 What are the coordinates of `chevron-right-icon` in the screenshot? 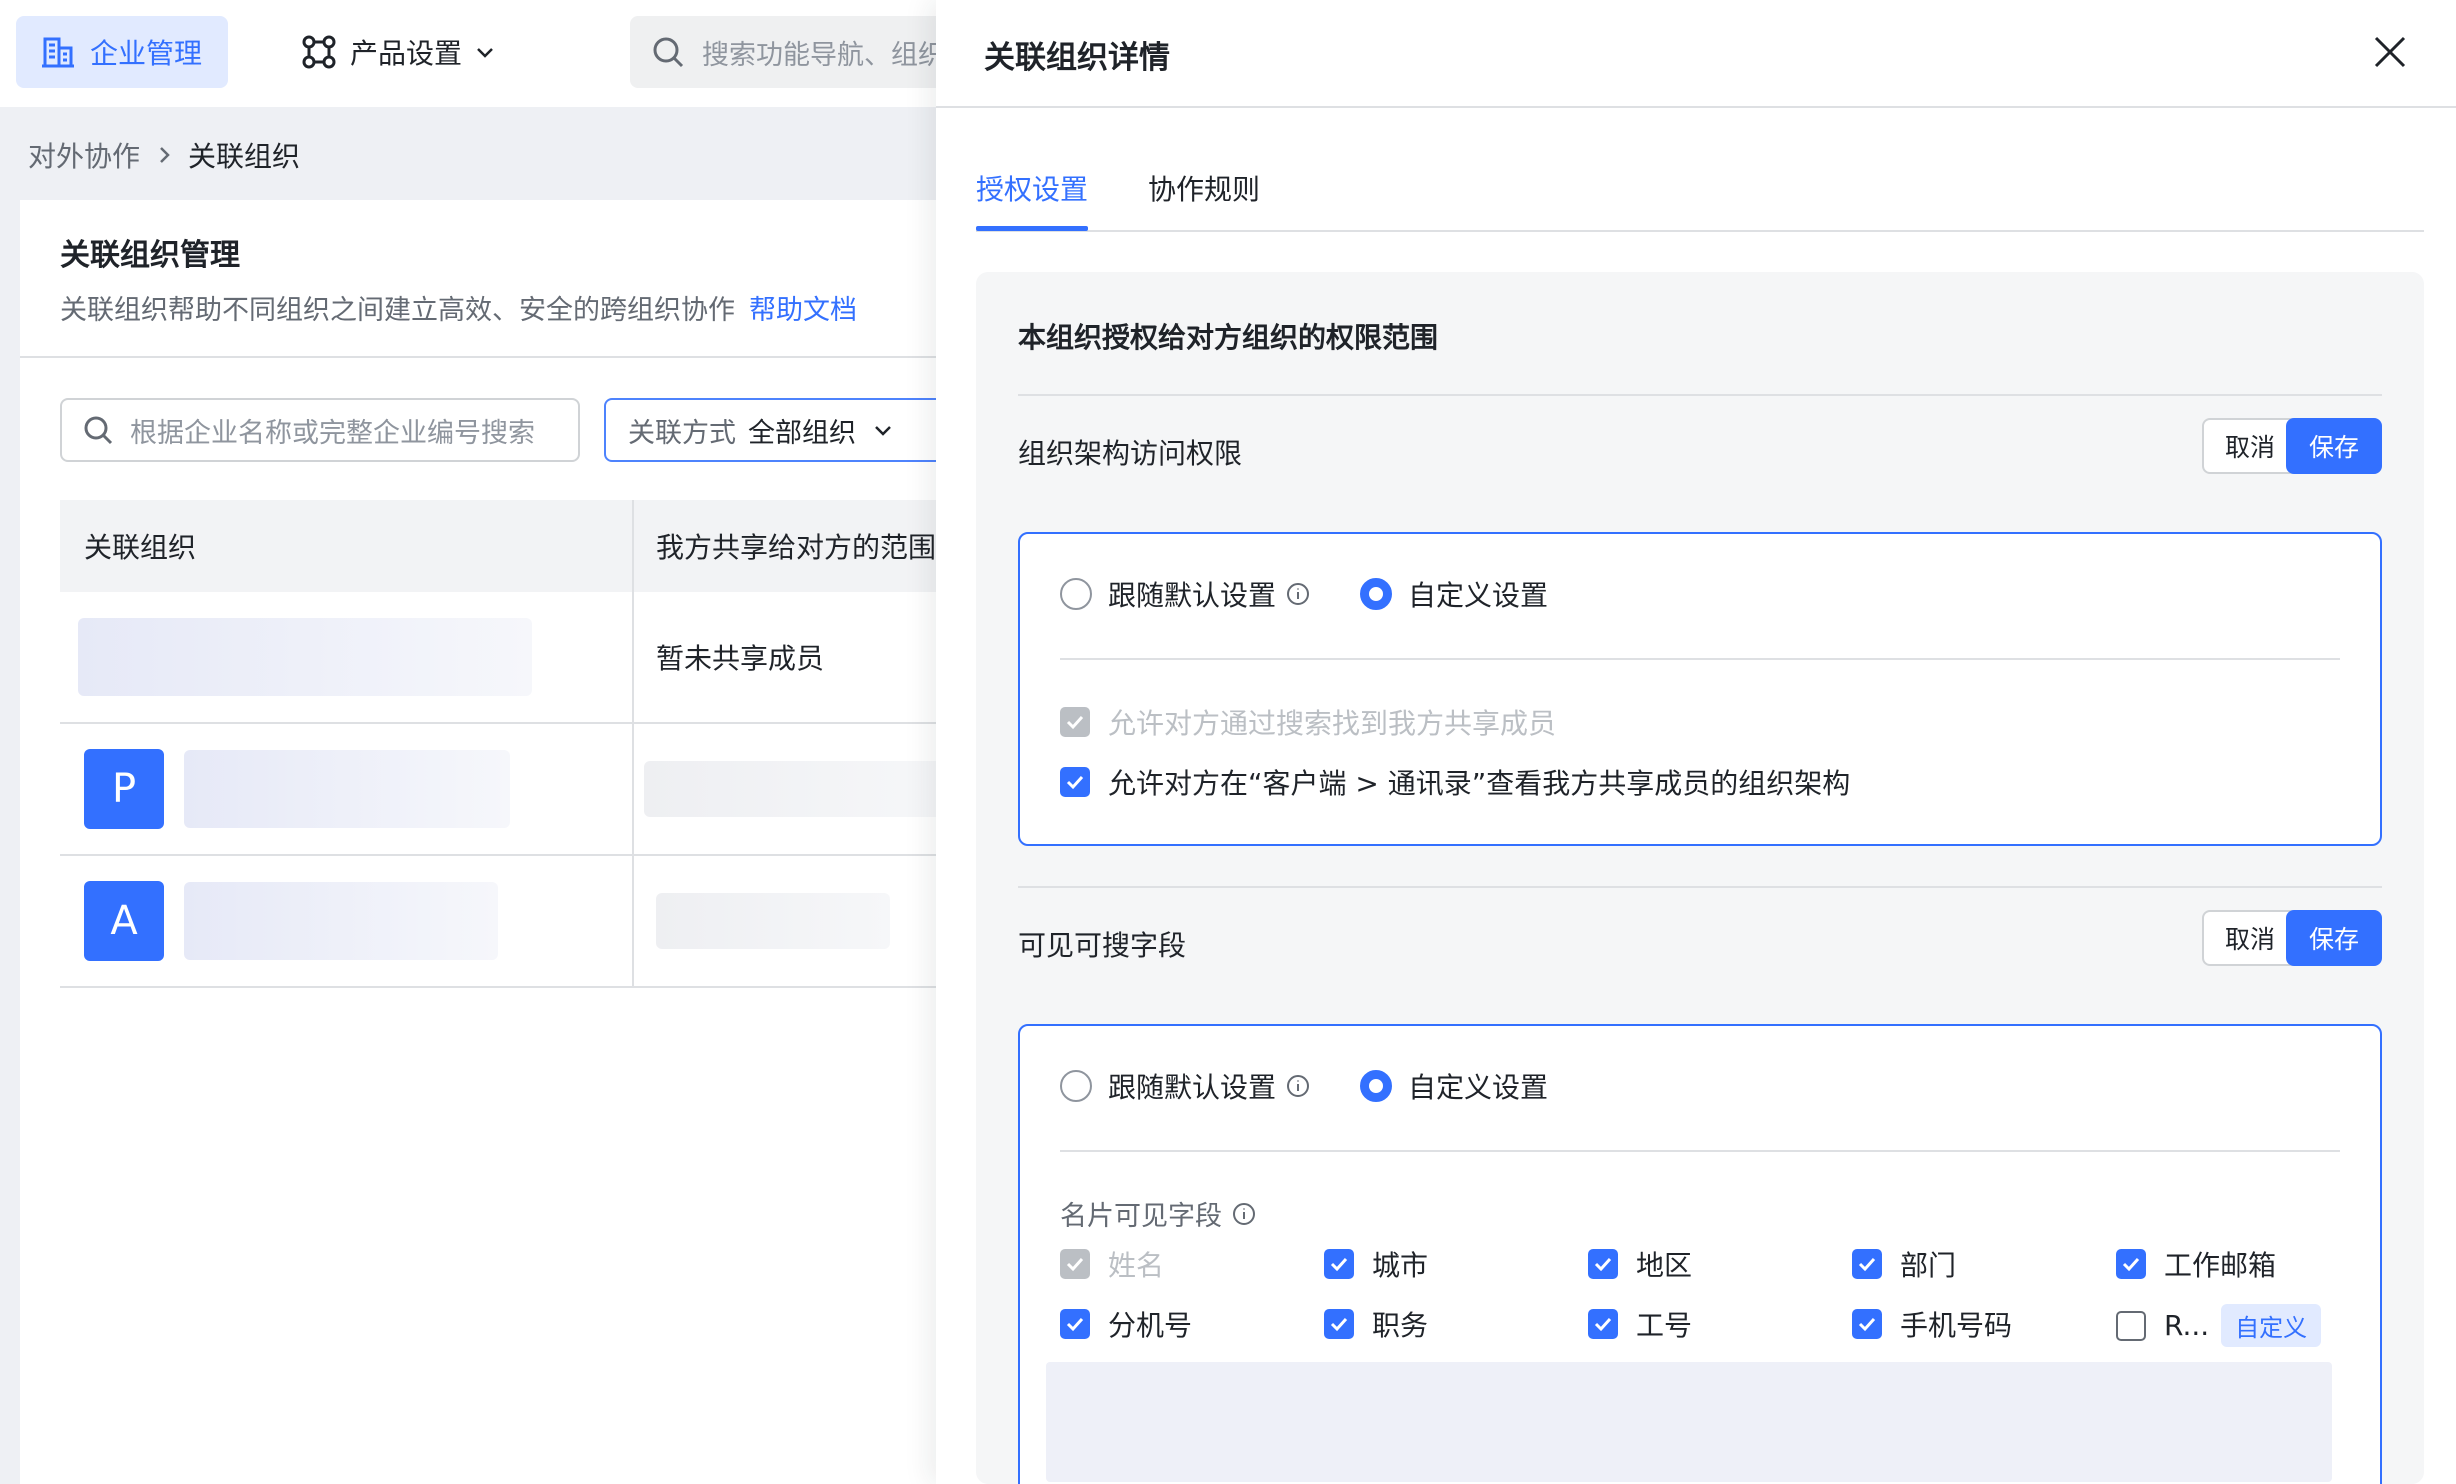 It's located at (165, 155).